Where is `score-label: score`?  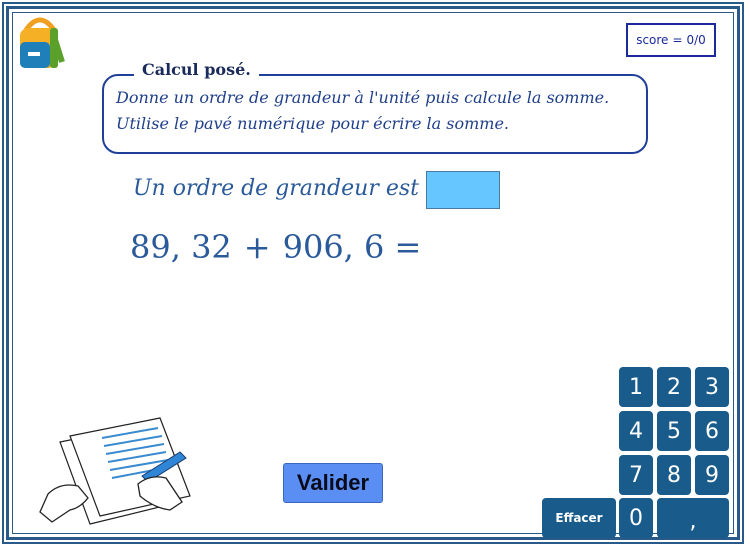 score-label: score is located at coordinates (652, 40).